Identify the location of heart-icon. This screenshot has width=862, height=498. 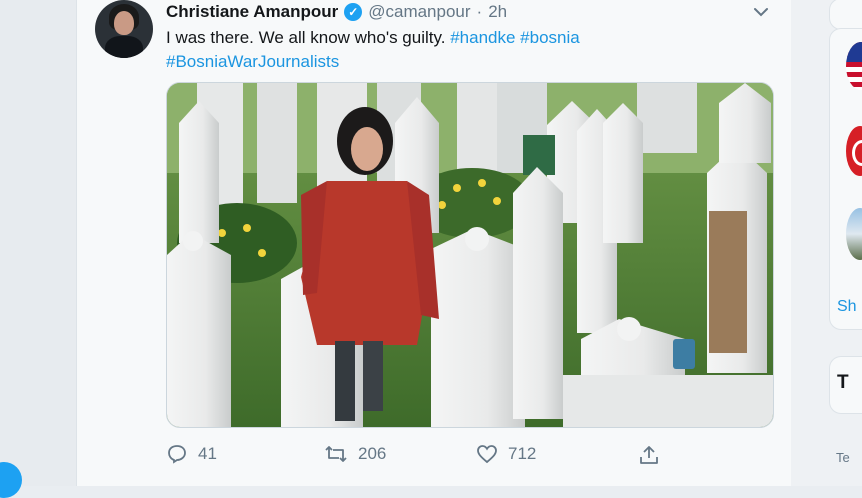
(487, 454).